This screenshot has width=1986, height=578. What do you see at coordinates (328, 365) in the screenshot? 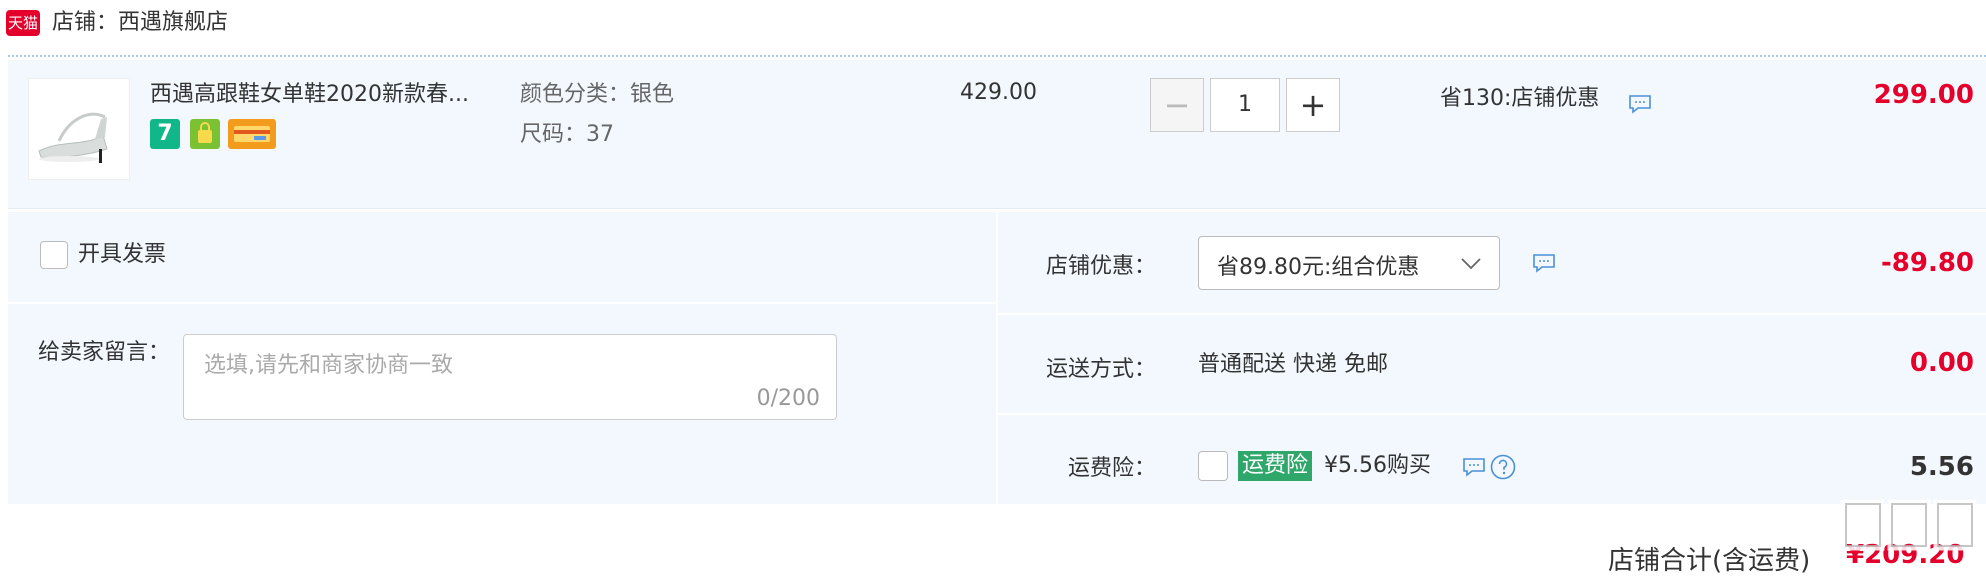
I see `message-placeholder: 选填,请先和商家协商一致` at bounding box center [328, 365].